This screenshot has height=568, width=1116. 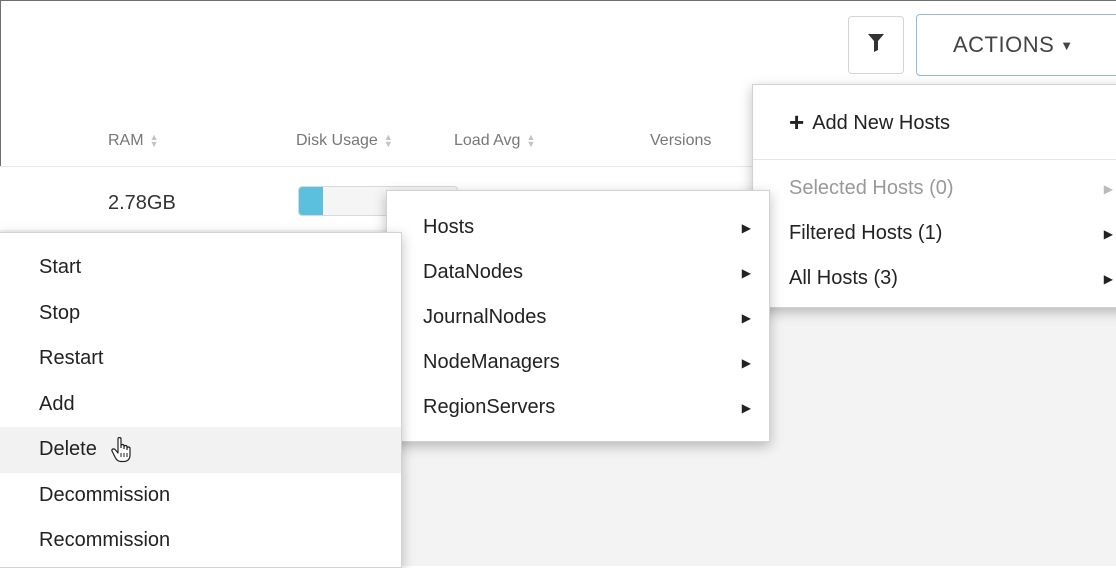 What do you see at coordinates (578, 227) in the screenshot?
I see `submenu-item-hosts: Hosts ▶` at bounding box center [578, 227].